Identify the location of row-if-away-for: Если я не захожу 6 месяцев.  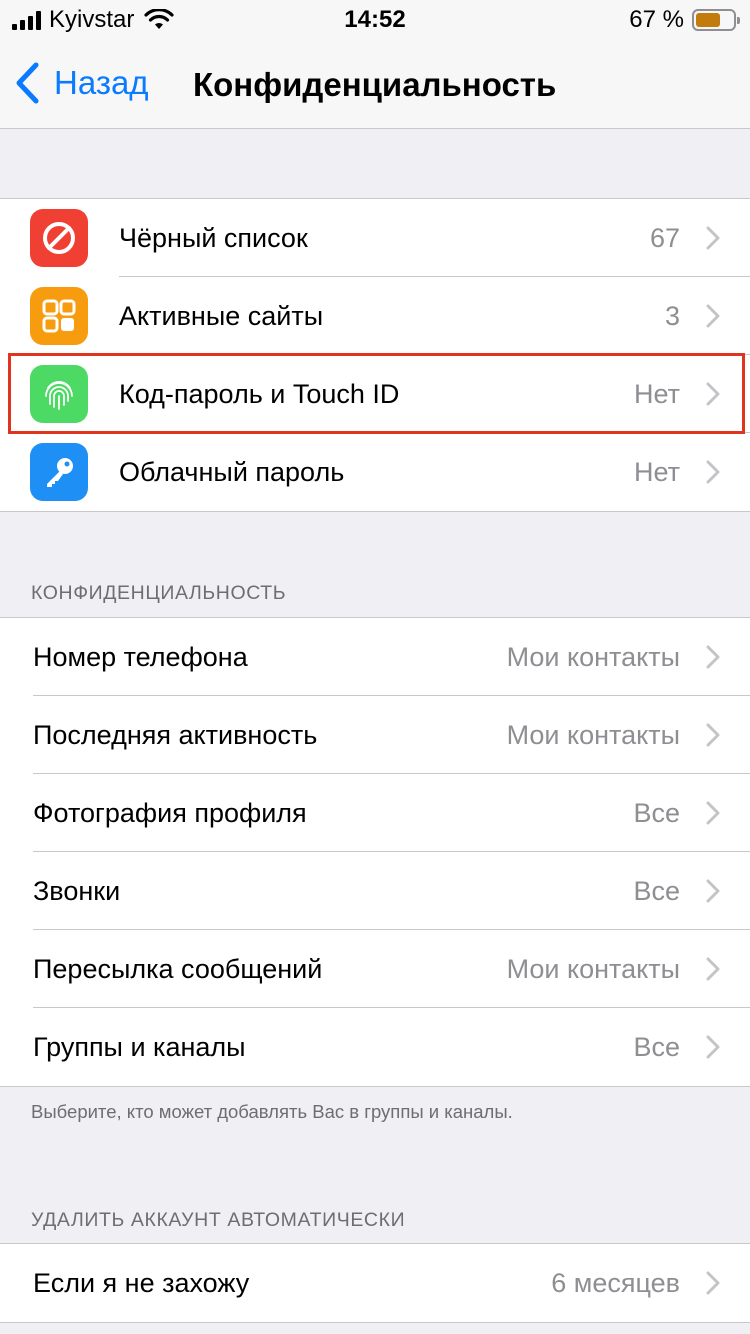
(375, 1283).